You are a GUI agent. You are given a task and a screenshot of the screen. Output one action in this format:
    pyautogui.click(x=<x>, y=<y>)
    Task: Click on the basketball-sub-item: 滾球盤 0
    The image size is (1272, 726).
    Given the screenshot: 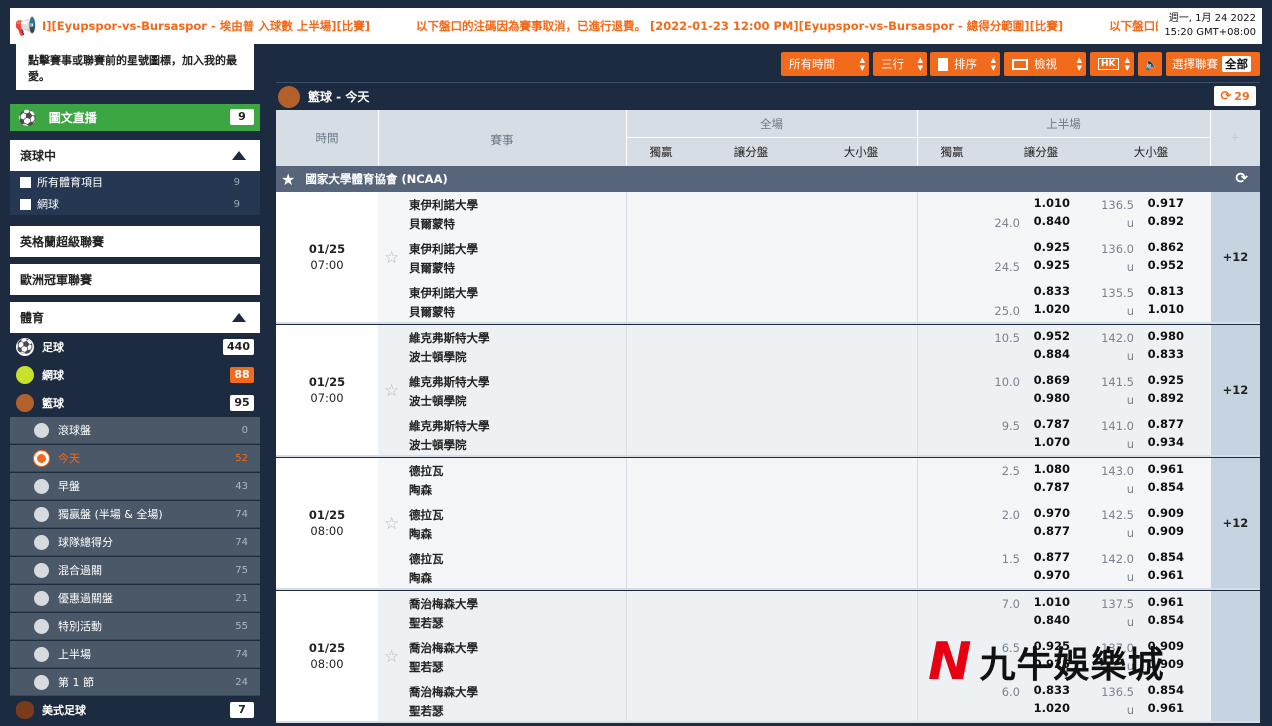 What is the action you would take?
    pyautogui.click(x=135, y=430)
    